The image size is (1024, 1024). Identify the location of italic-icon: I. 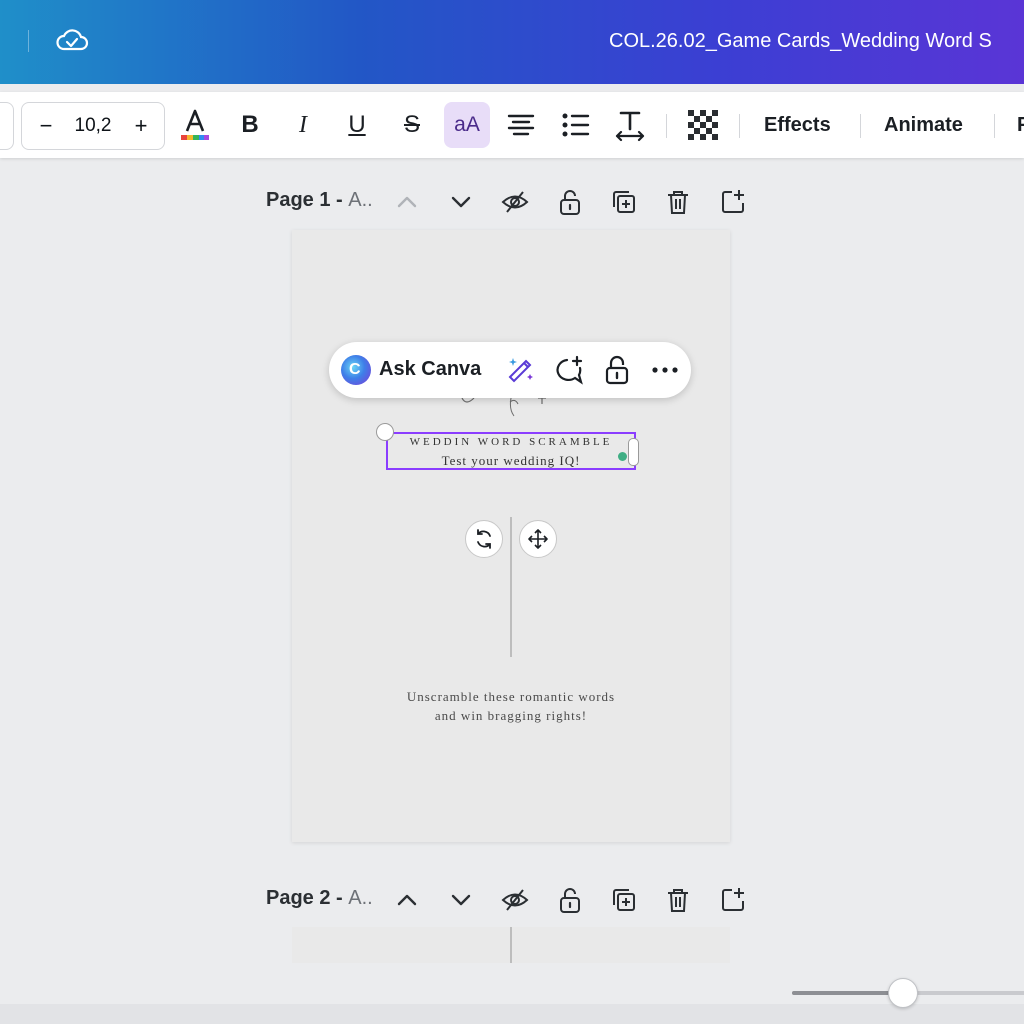
(303, 124).